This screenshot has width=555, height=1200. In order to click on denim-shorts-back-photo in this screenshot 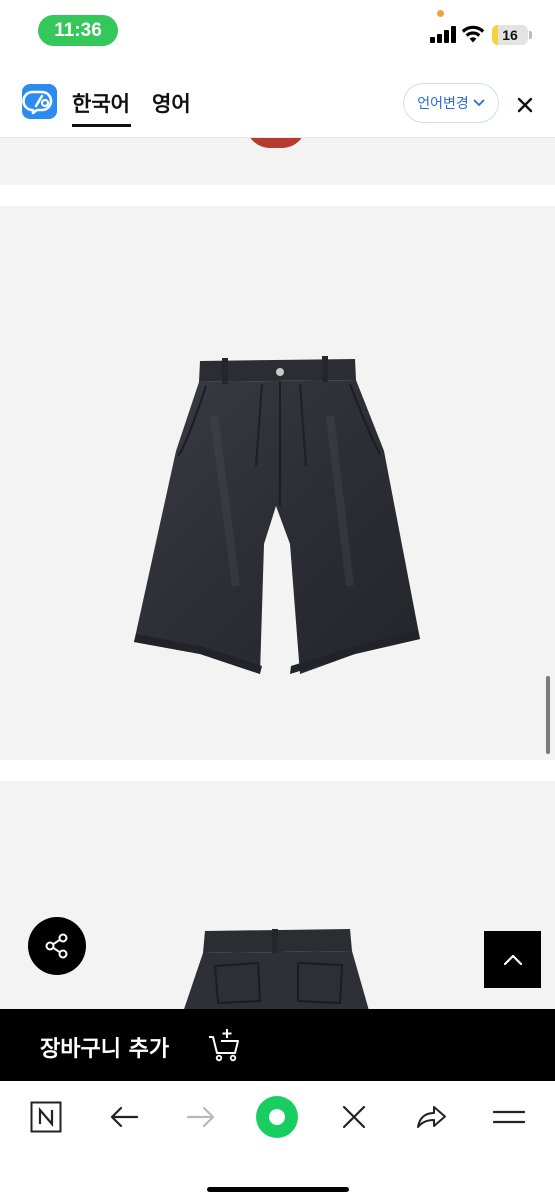, I will do `click(276, 969)`.